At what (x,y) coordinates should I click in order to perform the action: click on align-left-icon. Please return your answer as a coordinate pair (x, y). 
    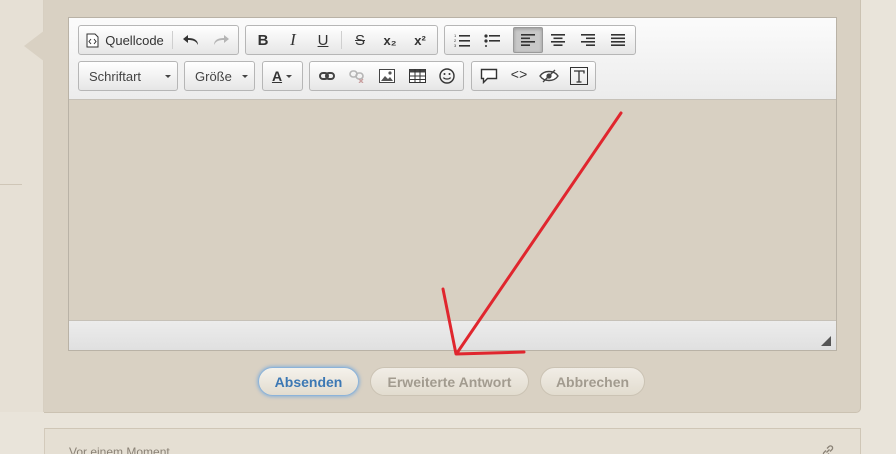
    Looking at the image, I should click on (528, 40).